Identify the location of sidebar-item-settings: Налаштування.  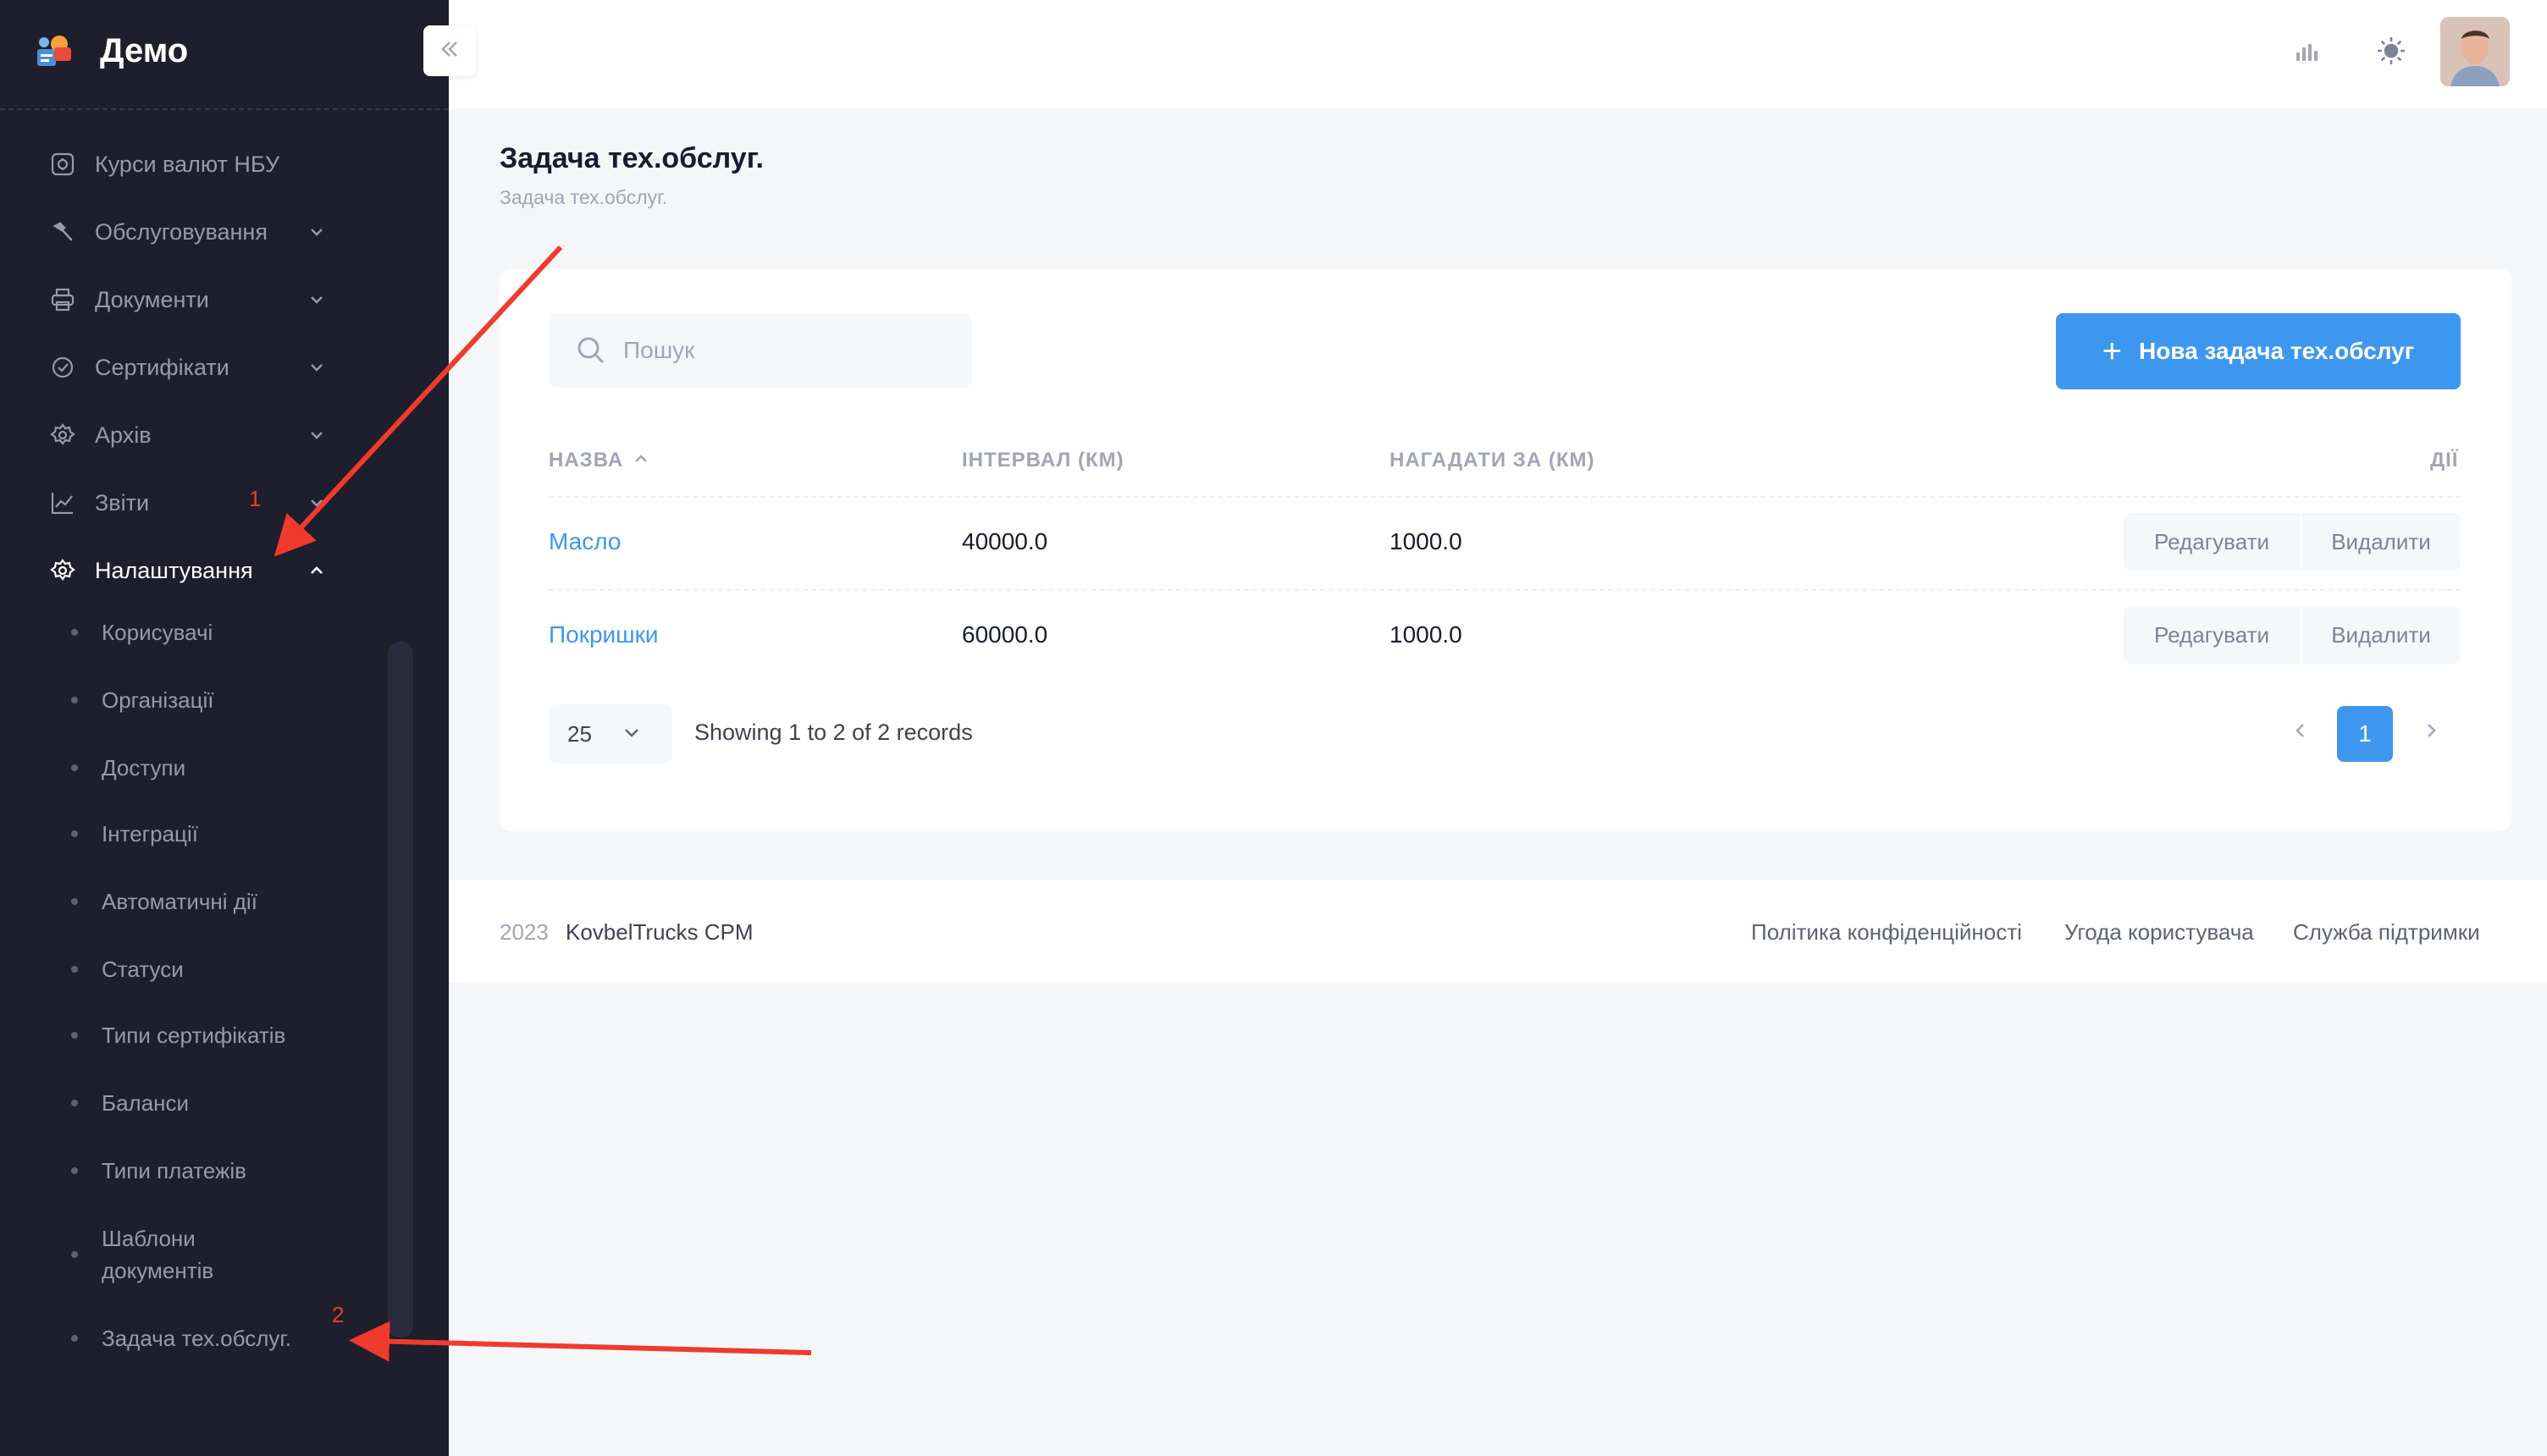
(187, 570).